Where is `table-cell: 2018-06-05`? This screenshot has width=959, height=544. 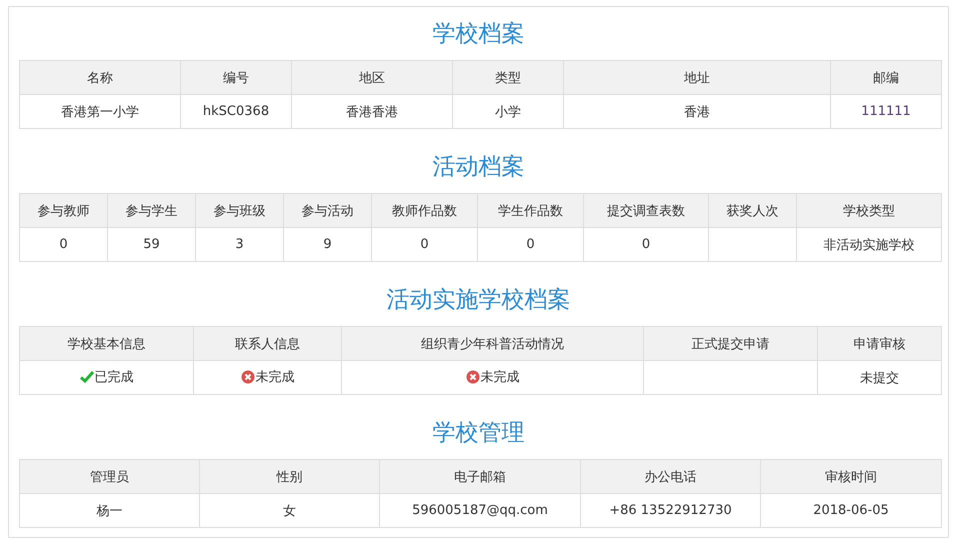 table-cell: 2018-06-05 is located at coordinates (851, 511).